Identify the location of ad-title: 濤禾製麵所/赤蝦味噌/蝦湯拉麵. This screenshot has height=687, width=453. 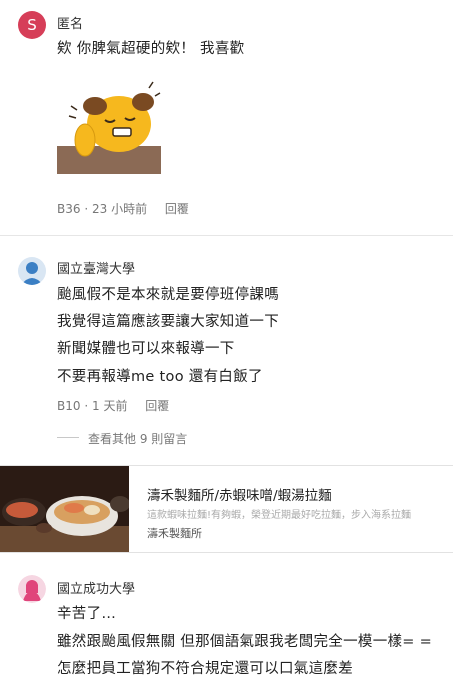
(239, 494).